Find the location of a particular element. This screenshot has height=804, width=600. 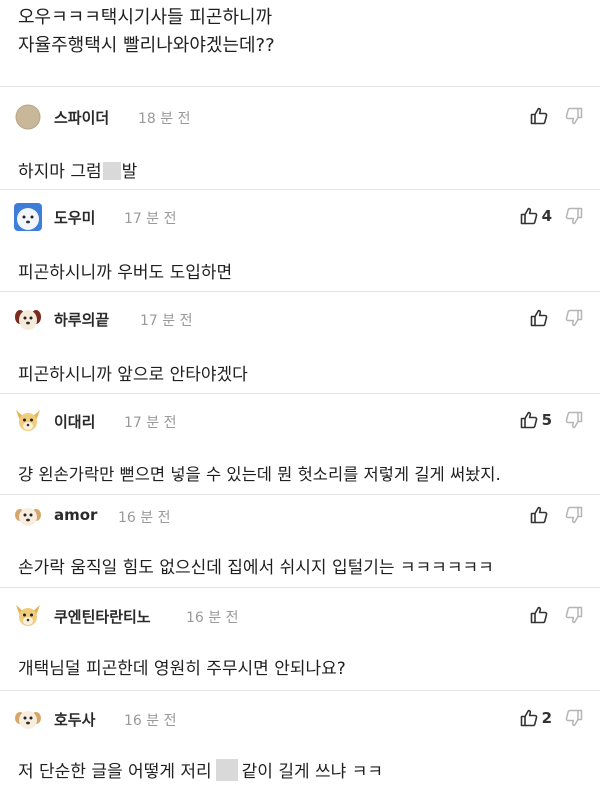

like-count: 5 is located at coordinates (546, 420).